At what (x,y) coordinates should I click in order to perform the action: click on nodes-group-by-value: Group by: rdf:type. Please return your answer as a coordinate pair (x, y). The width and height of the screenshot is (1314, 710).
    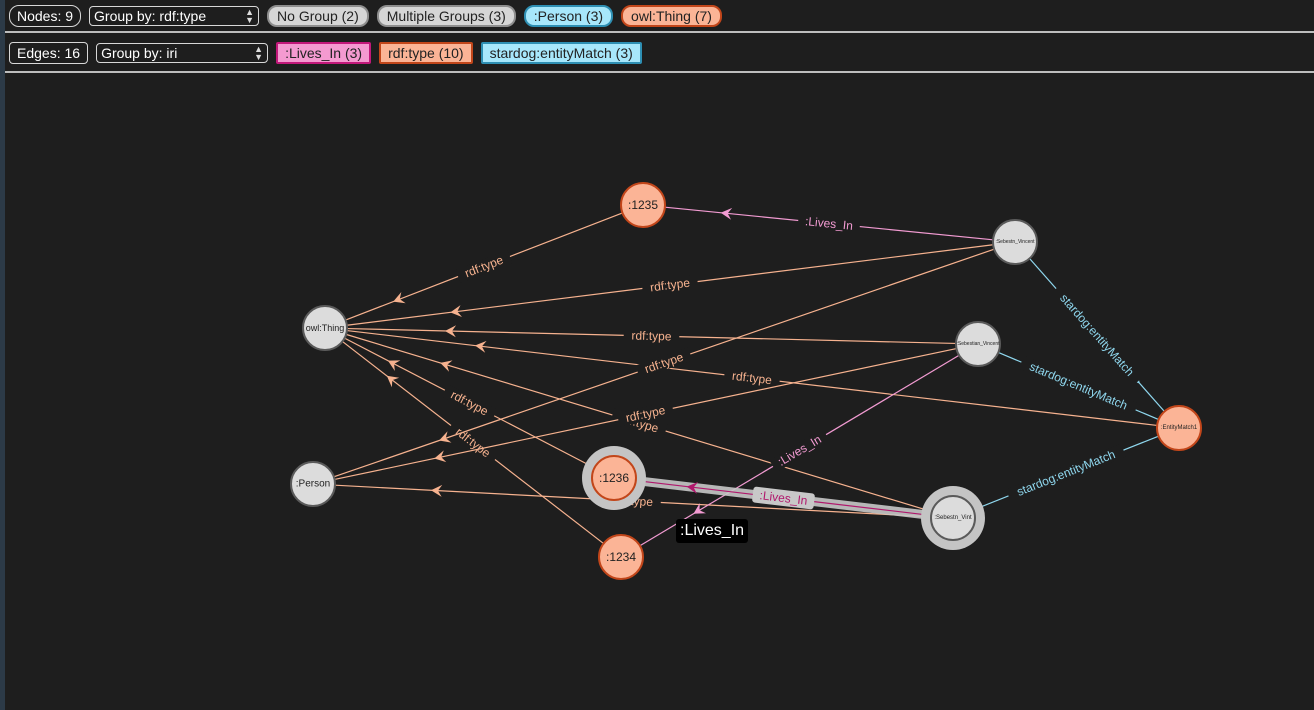
    Looking at the image, I should click on (150, 15).